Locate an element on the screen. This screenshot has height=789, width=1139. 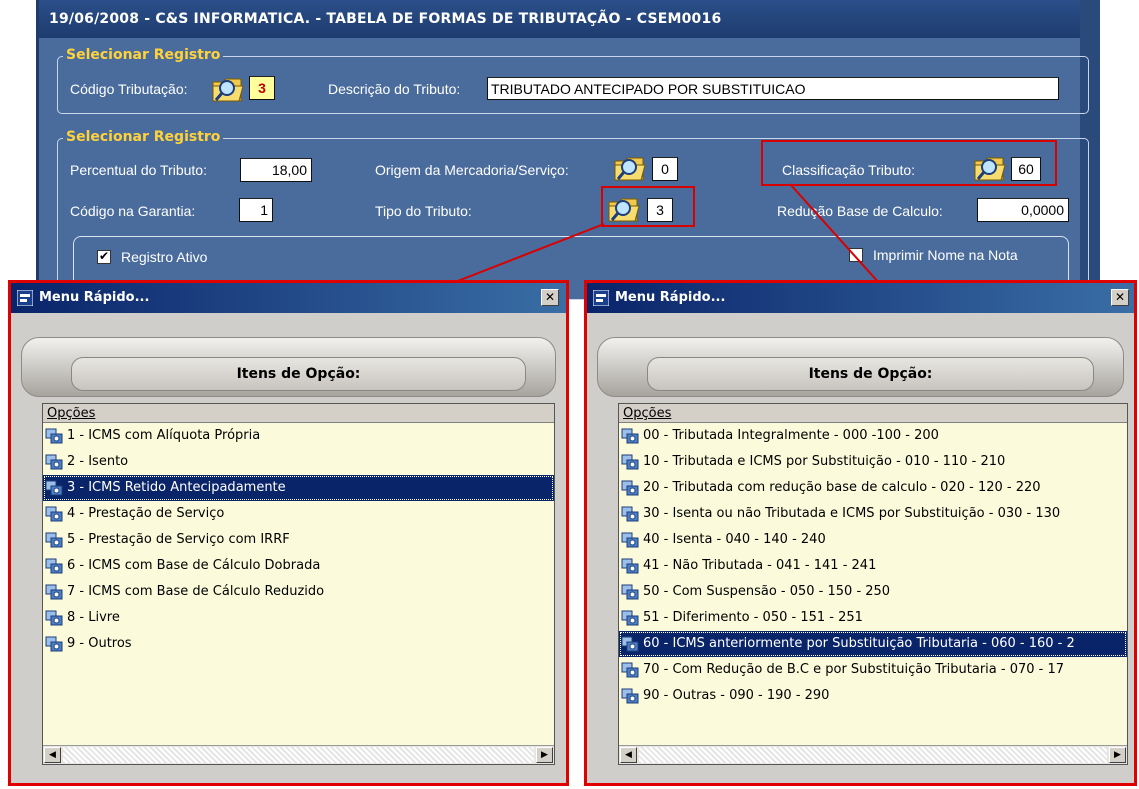
garantia-field: 1 is located at coordinates (256, 210).